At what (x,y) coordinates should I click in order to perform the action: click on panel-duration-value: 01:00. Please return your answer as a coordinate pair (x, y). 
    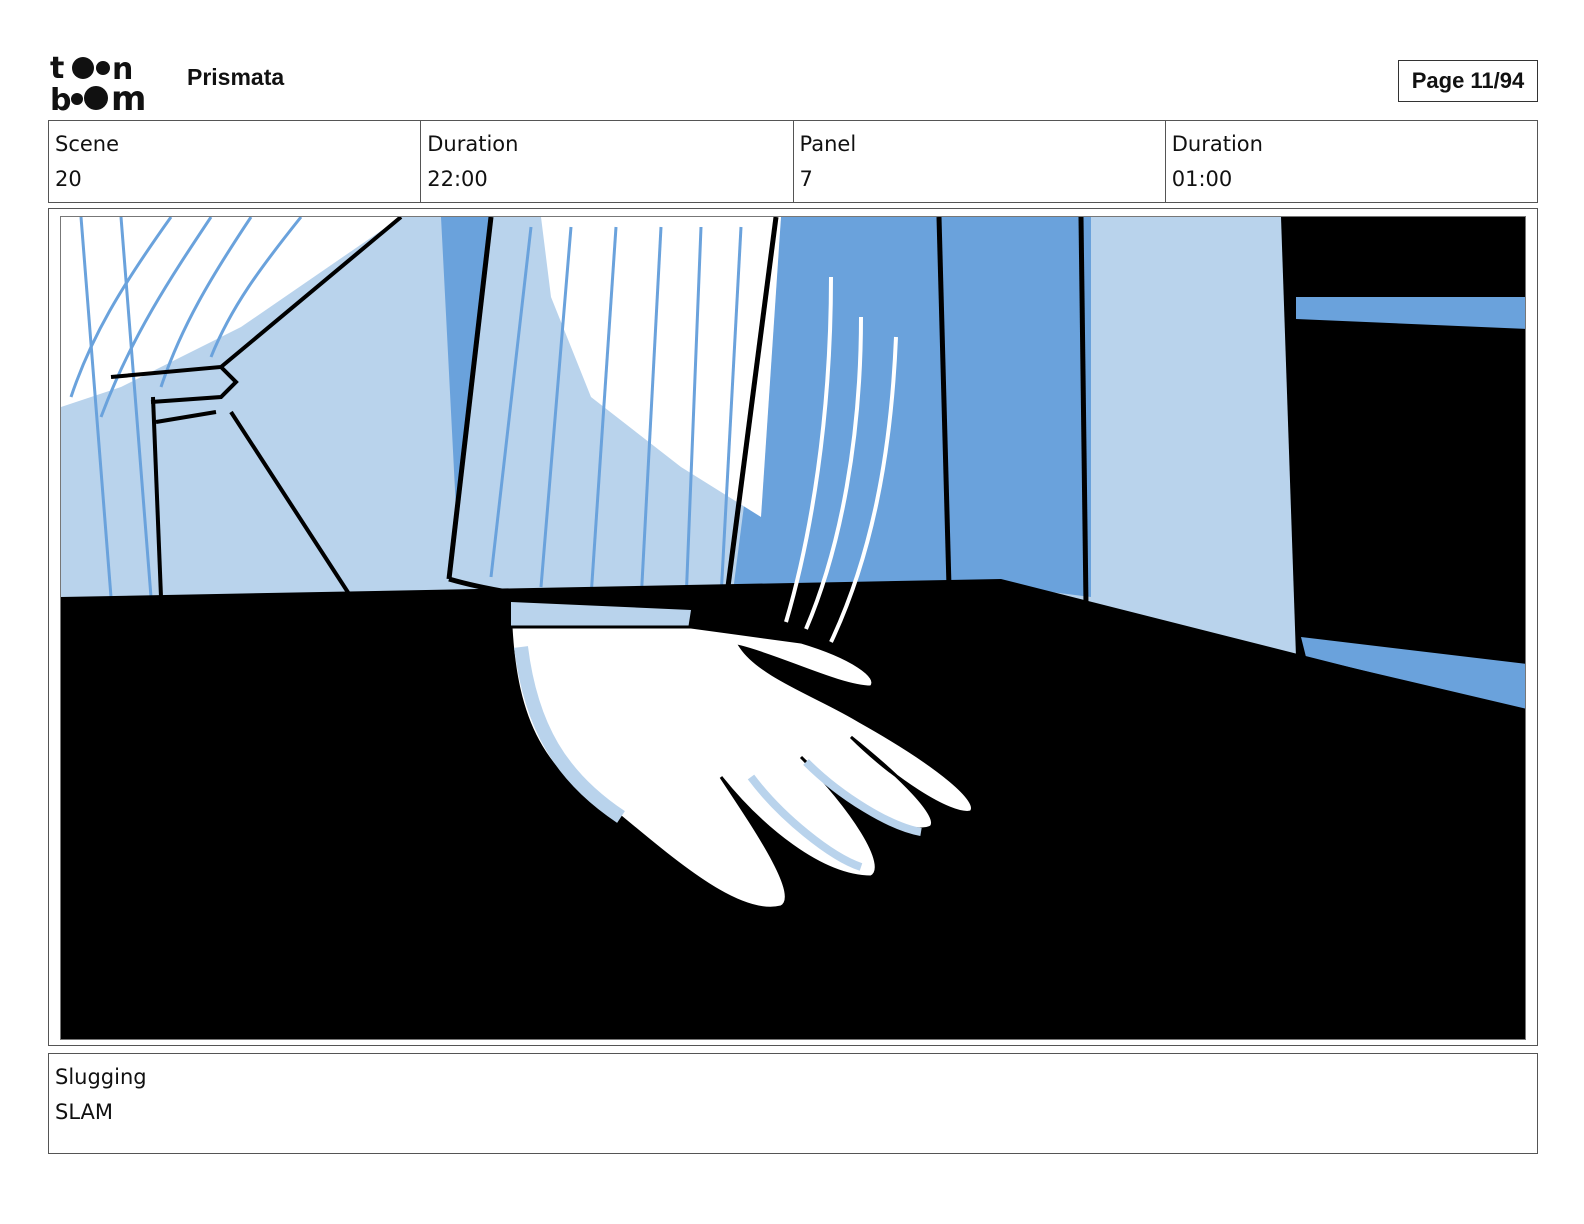
    Looking at the image, I should click on (1202, 179).